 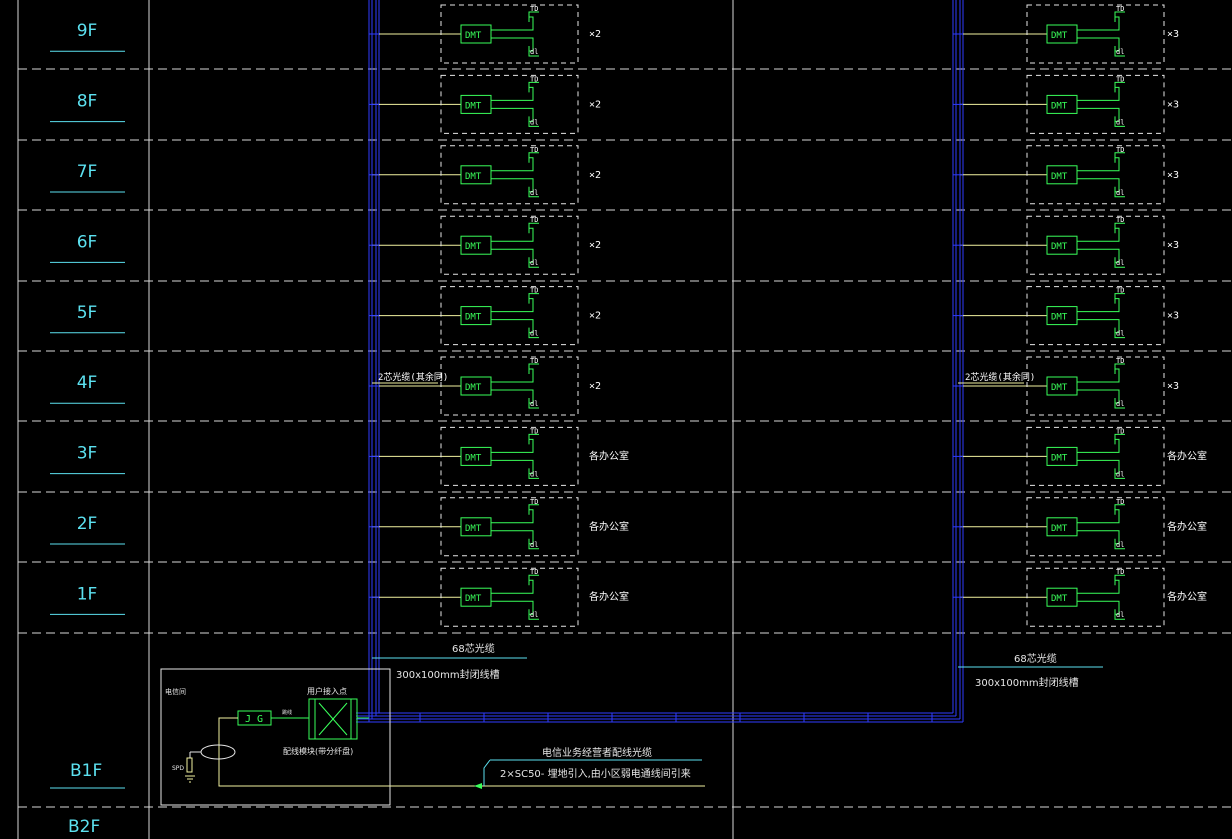 I want to click on patch-panel-label: 配线模块(带分纤盘), so click(x=318, y=751).